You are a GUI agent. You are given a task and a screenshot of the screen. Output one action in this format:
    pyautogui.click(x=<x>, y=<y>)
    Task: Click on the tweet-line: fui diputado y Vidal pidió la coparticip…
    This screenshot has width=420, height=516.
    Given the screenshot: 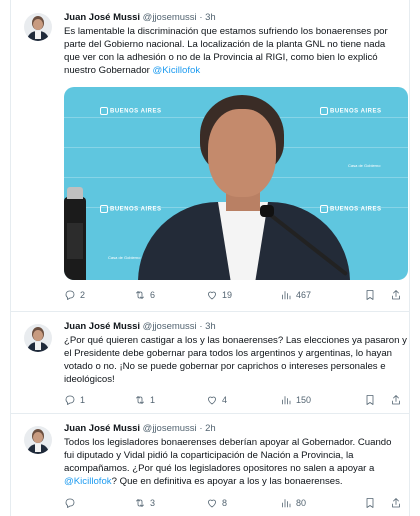 What is the action you would take?
    pyautogui.click(x=209, y=455)
    